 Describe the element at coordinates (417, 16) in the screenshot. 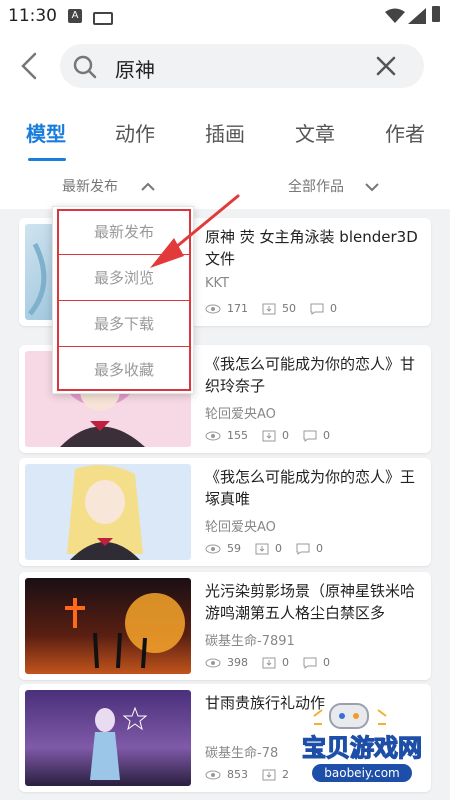

I see `signal-icon` at that location.